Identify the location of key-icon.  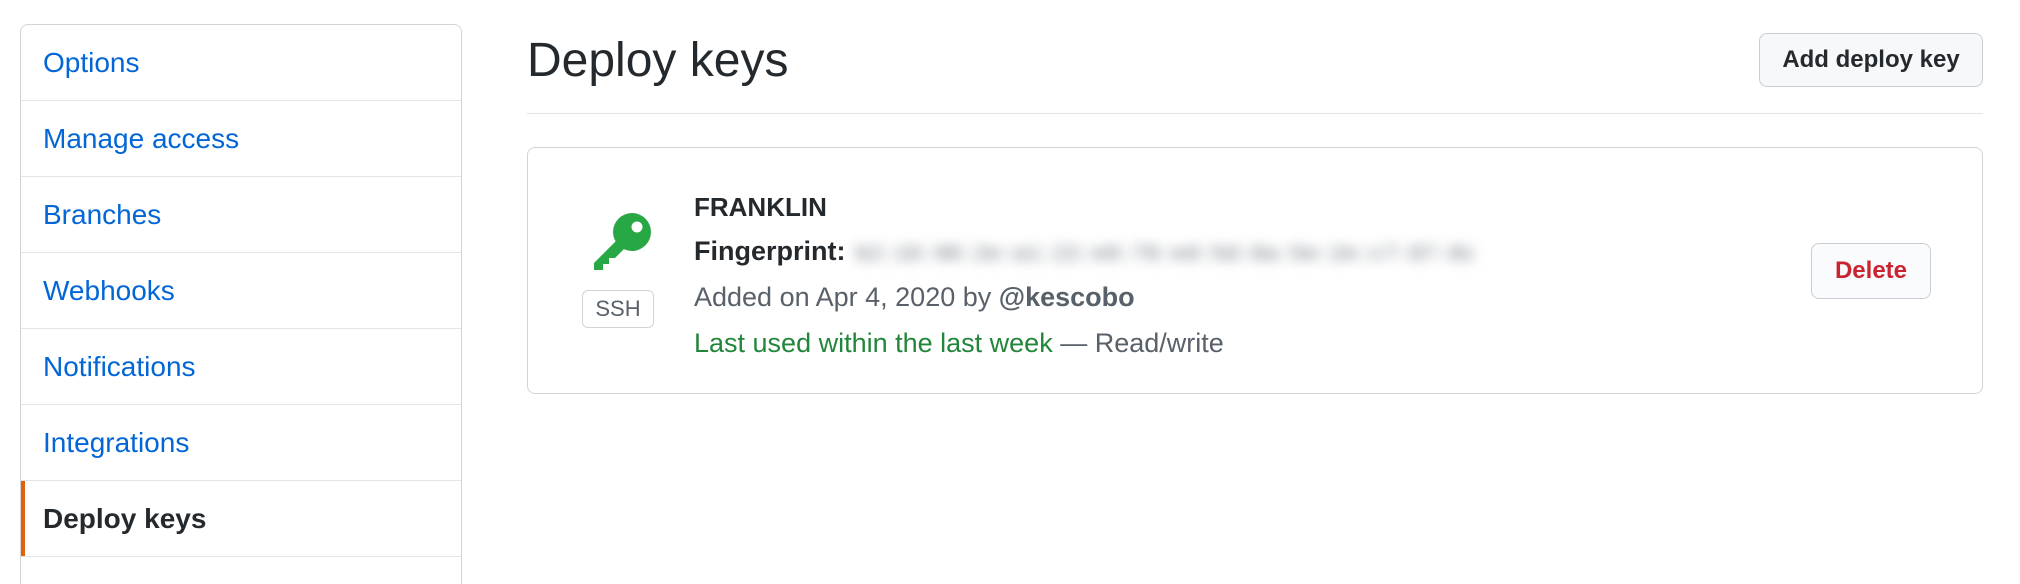
(621, 242).